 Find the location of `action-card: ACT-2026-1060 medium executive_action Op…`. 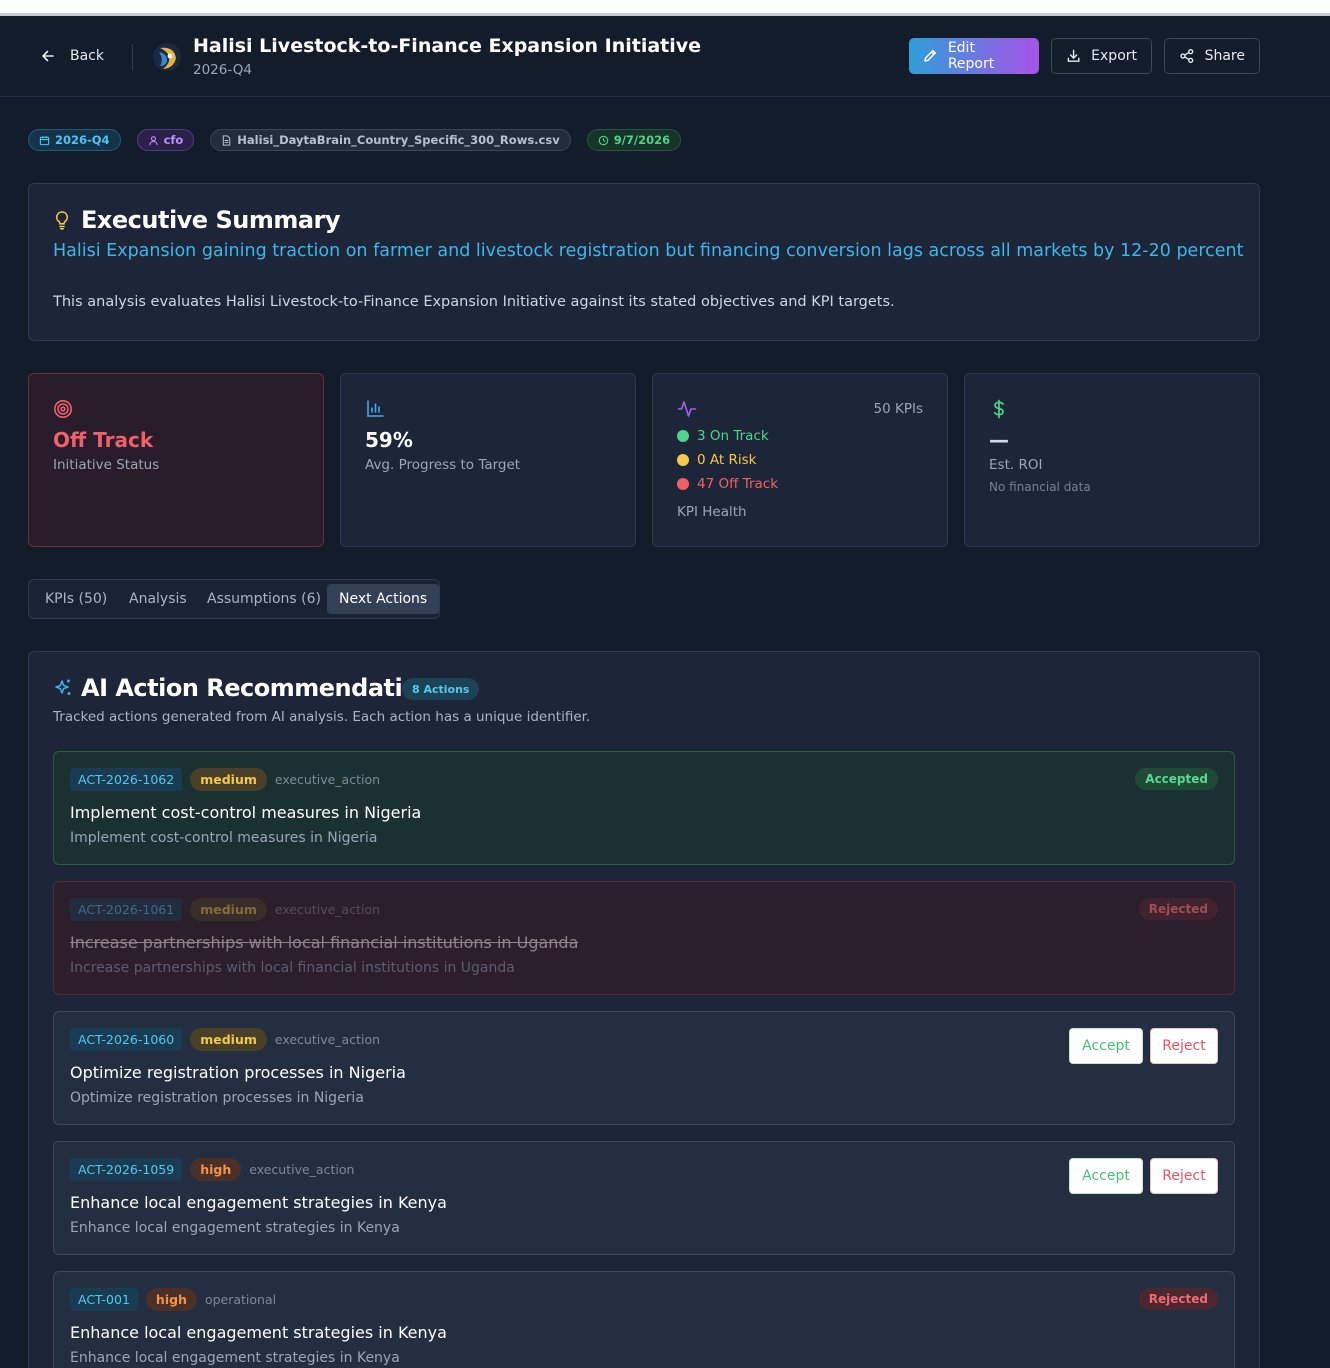

action-card: ACT-2026-1060 medium executive_action Op… is located at coordinates (644, 1068).